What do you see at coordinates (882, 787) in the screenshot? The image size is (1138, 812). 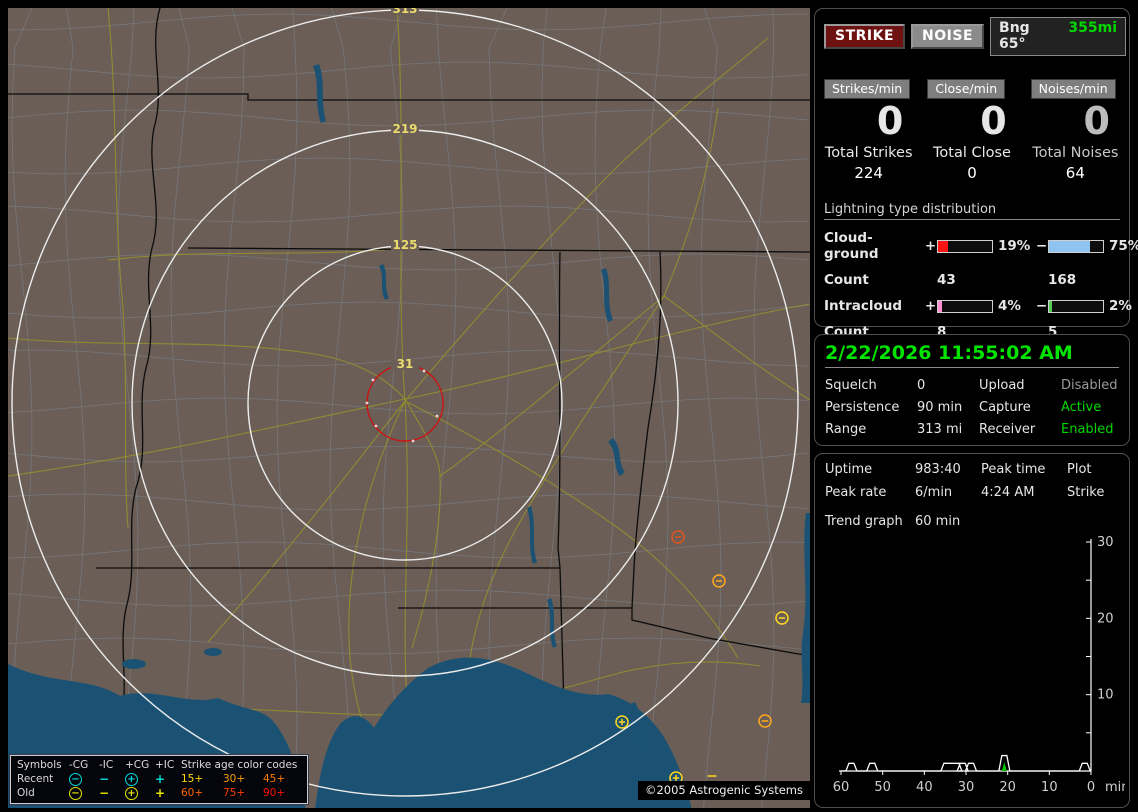 I see `svg-text: 50` at bounding box center [882, 787].